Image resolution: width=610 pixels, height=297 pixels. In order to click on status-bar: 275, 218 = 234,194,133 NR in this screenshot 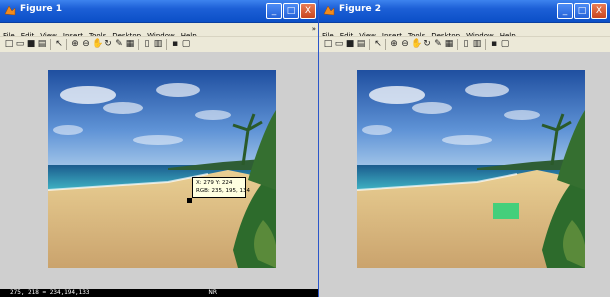, I will do `click(159, 293)`.